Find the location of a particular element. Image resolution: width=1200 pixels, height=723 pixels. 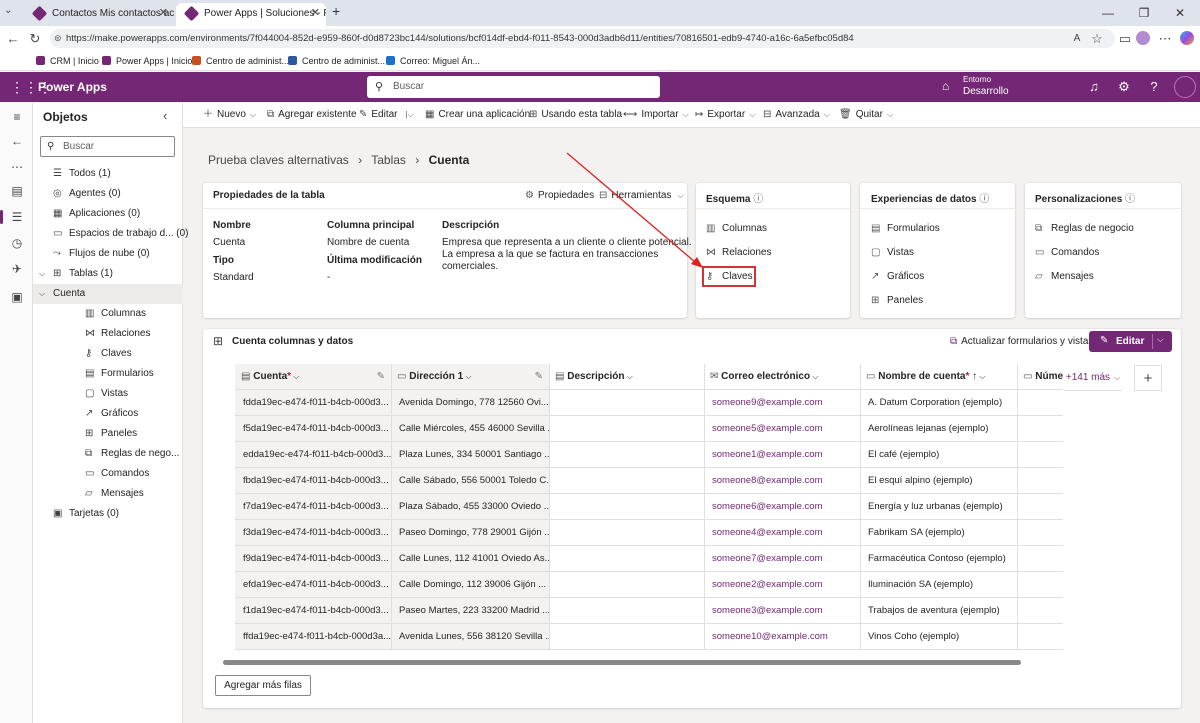

objects-search-input: ⚲ Buscar is located at coordinates (107, 146).